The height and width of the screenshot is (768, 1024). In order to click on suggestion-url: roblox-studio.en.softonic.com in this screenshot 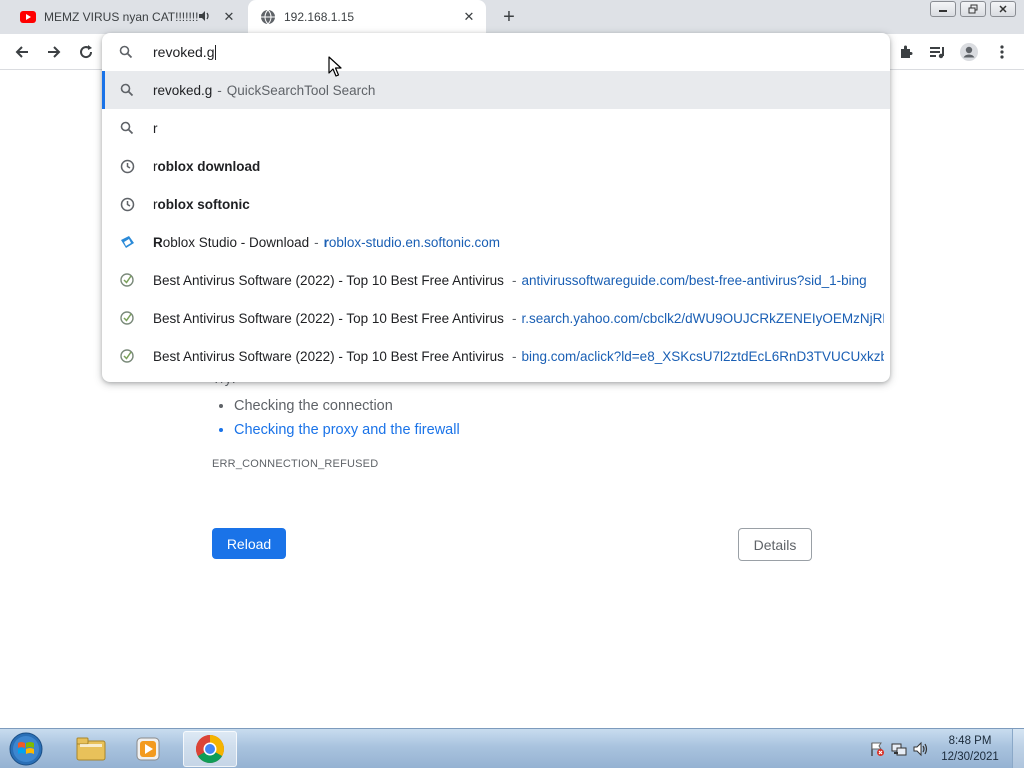, I will do `click(411, 242)`.